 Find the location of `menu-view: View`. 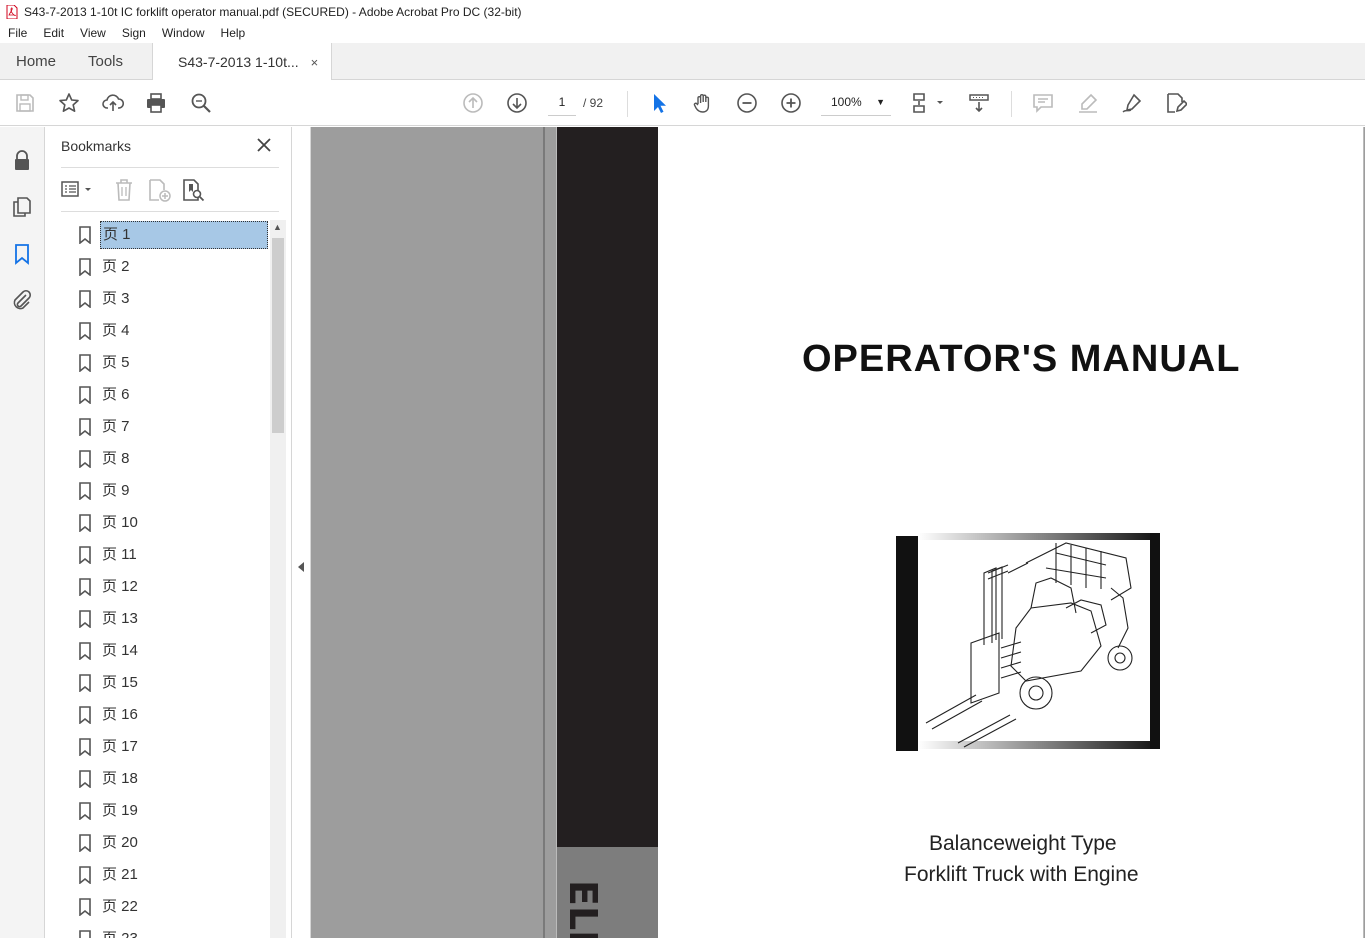

menu-view: View is located at coordinates (93, 33).